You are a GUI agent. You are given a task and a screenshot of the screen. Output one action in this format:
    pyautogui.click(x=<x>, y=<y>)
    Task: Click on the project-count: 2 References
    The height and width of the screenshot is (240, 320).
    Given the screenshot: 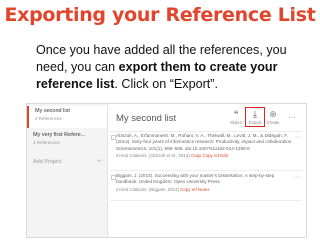 What is the action you would take?
    pyautogui.click(x=48, y=118)
    